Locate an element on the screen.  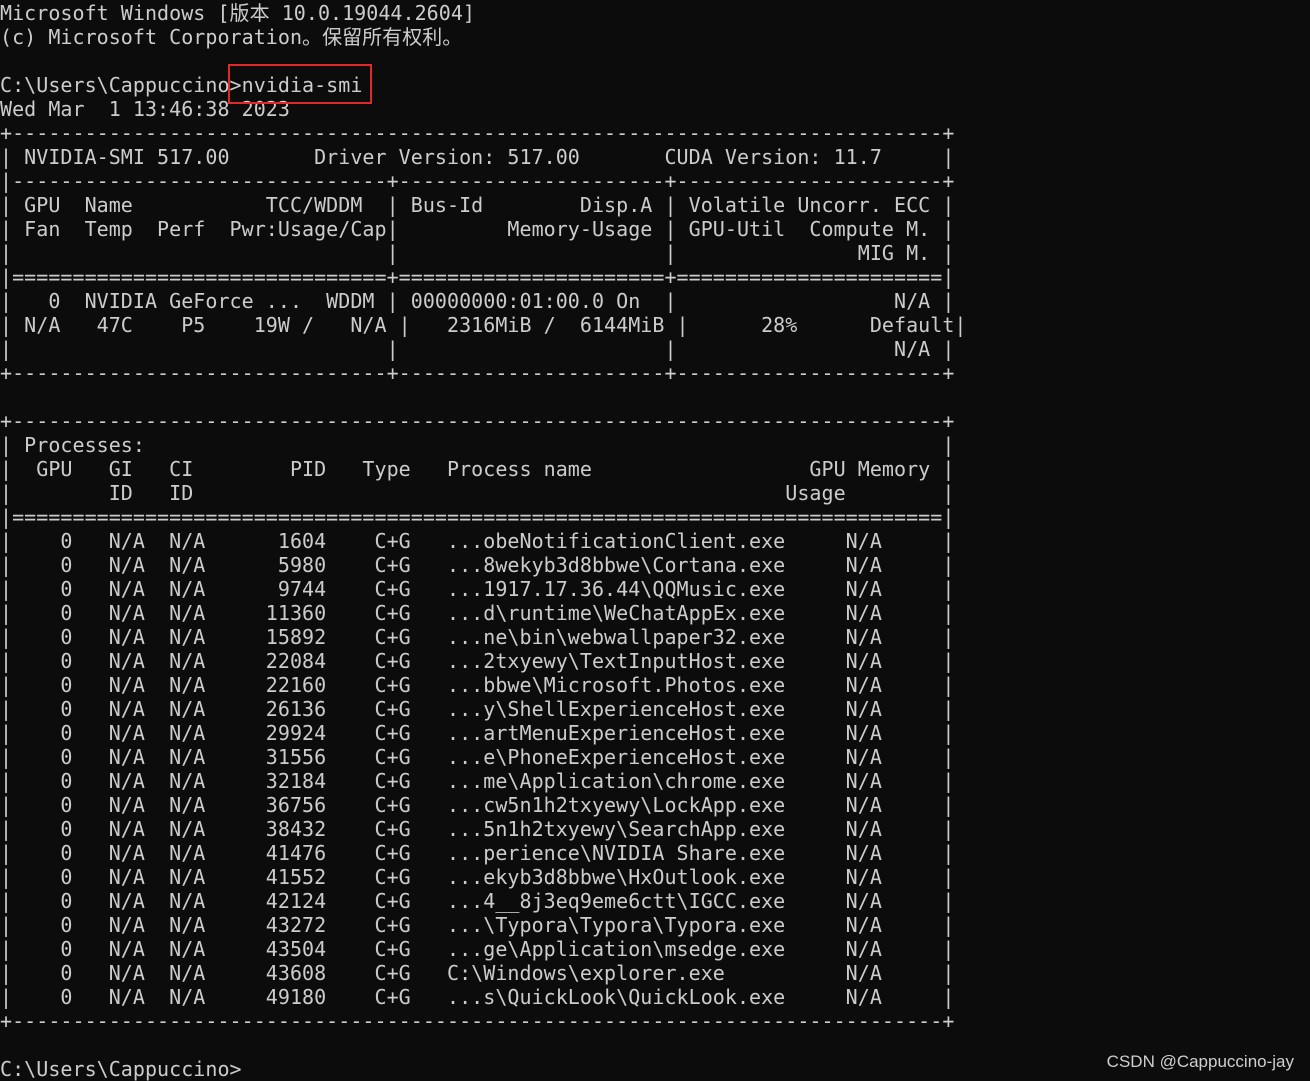
command-line: C:\Users\Cappuccino>nvidia-smi is located at coordinates (181, 85).